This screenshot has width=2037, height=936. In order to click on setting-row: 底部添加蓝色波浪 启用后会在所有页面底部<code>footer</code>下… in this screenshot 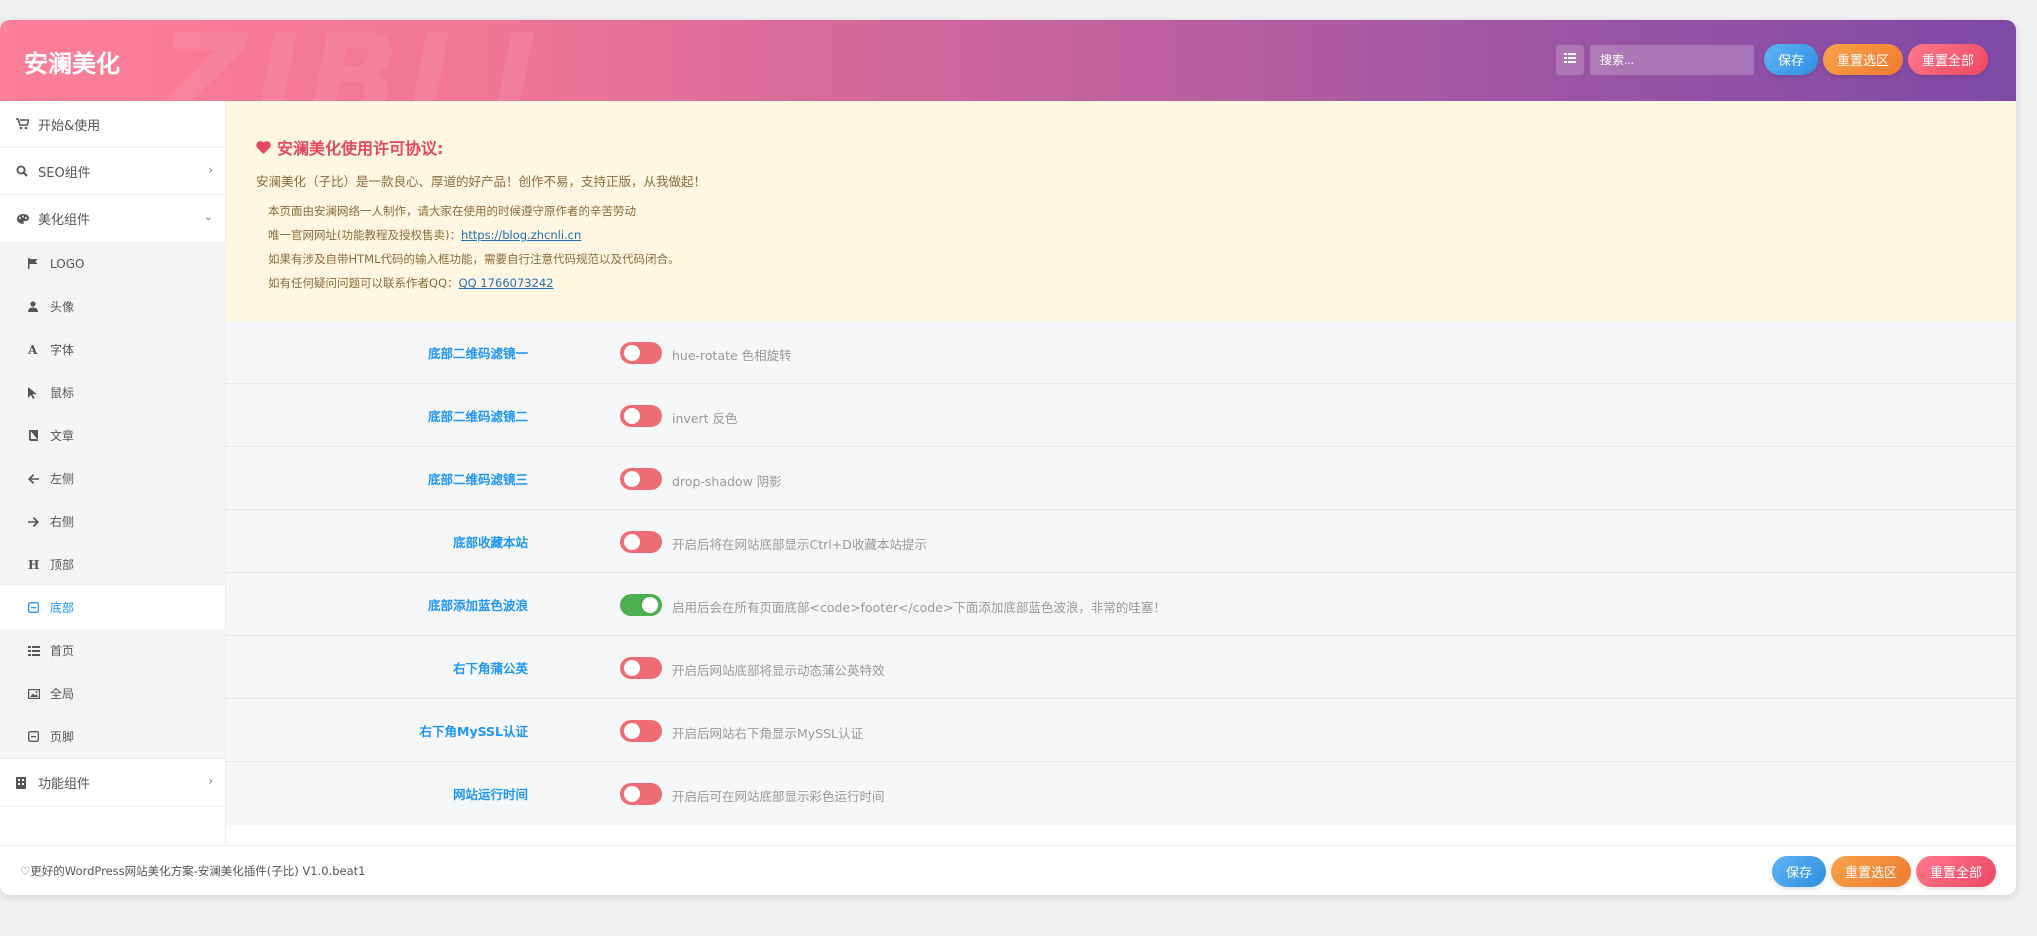, I will do `click(1121, 604)`.